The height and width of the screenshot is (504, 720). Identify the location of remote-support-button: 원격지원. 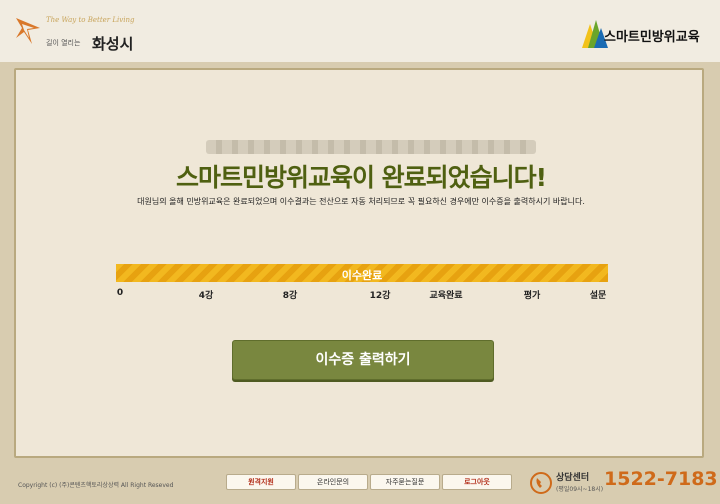
(261, 482).